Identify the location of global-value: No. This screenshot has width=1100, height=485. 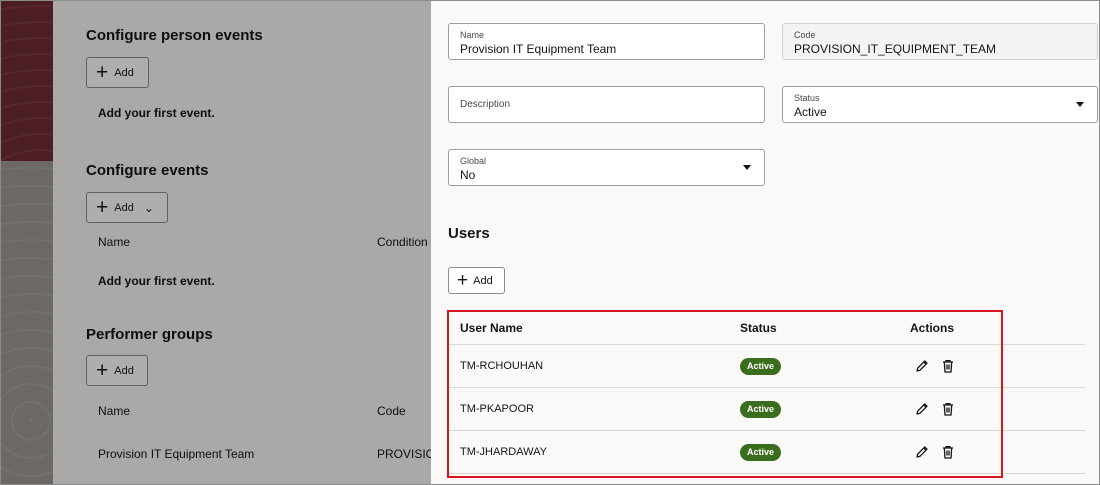
(468, 175).